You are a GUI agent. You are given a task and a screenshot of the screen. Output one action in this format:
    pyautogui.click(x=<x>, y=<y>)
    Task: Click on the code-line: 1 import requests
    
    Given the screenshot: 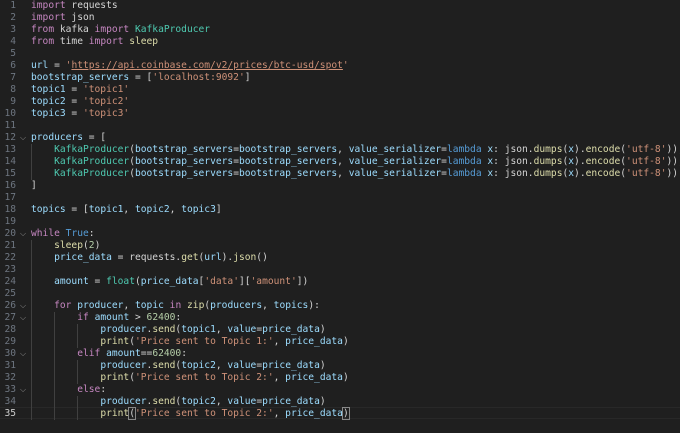 What is the action you would take?
    pyautogui.click(x=340, y=6)
    